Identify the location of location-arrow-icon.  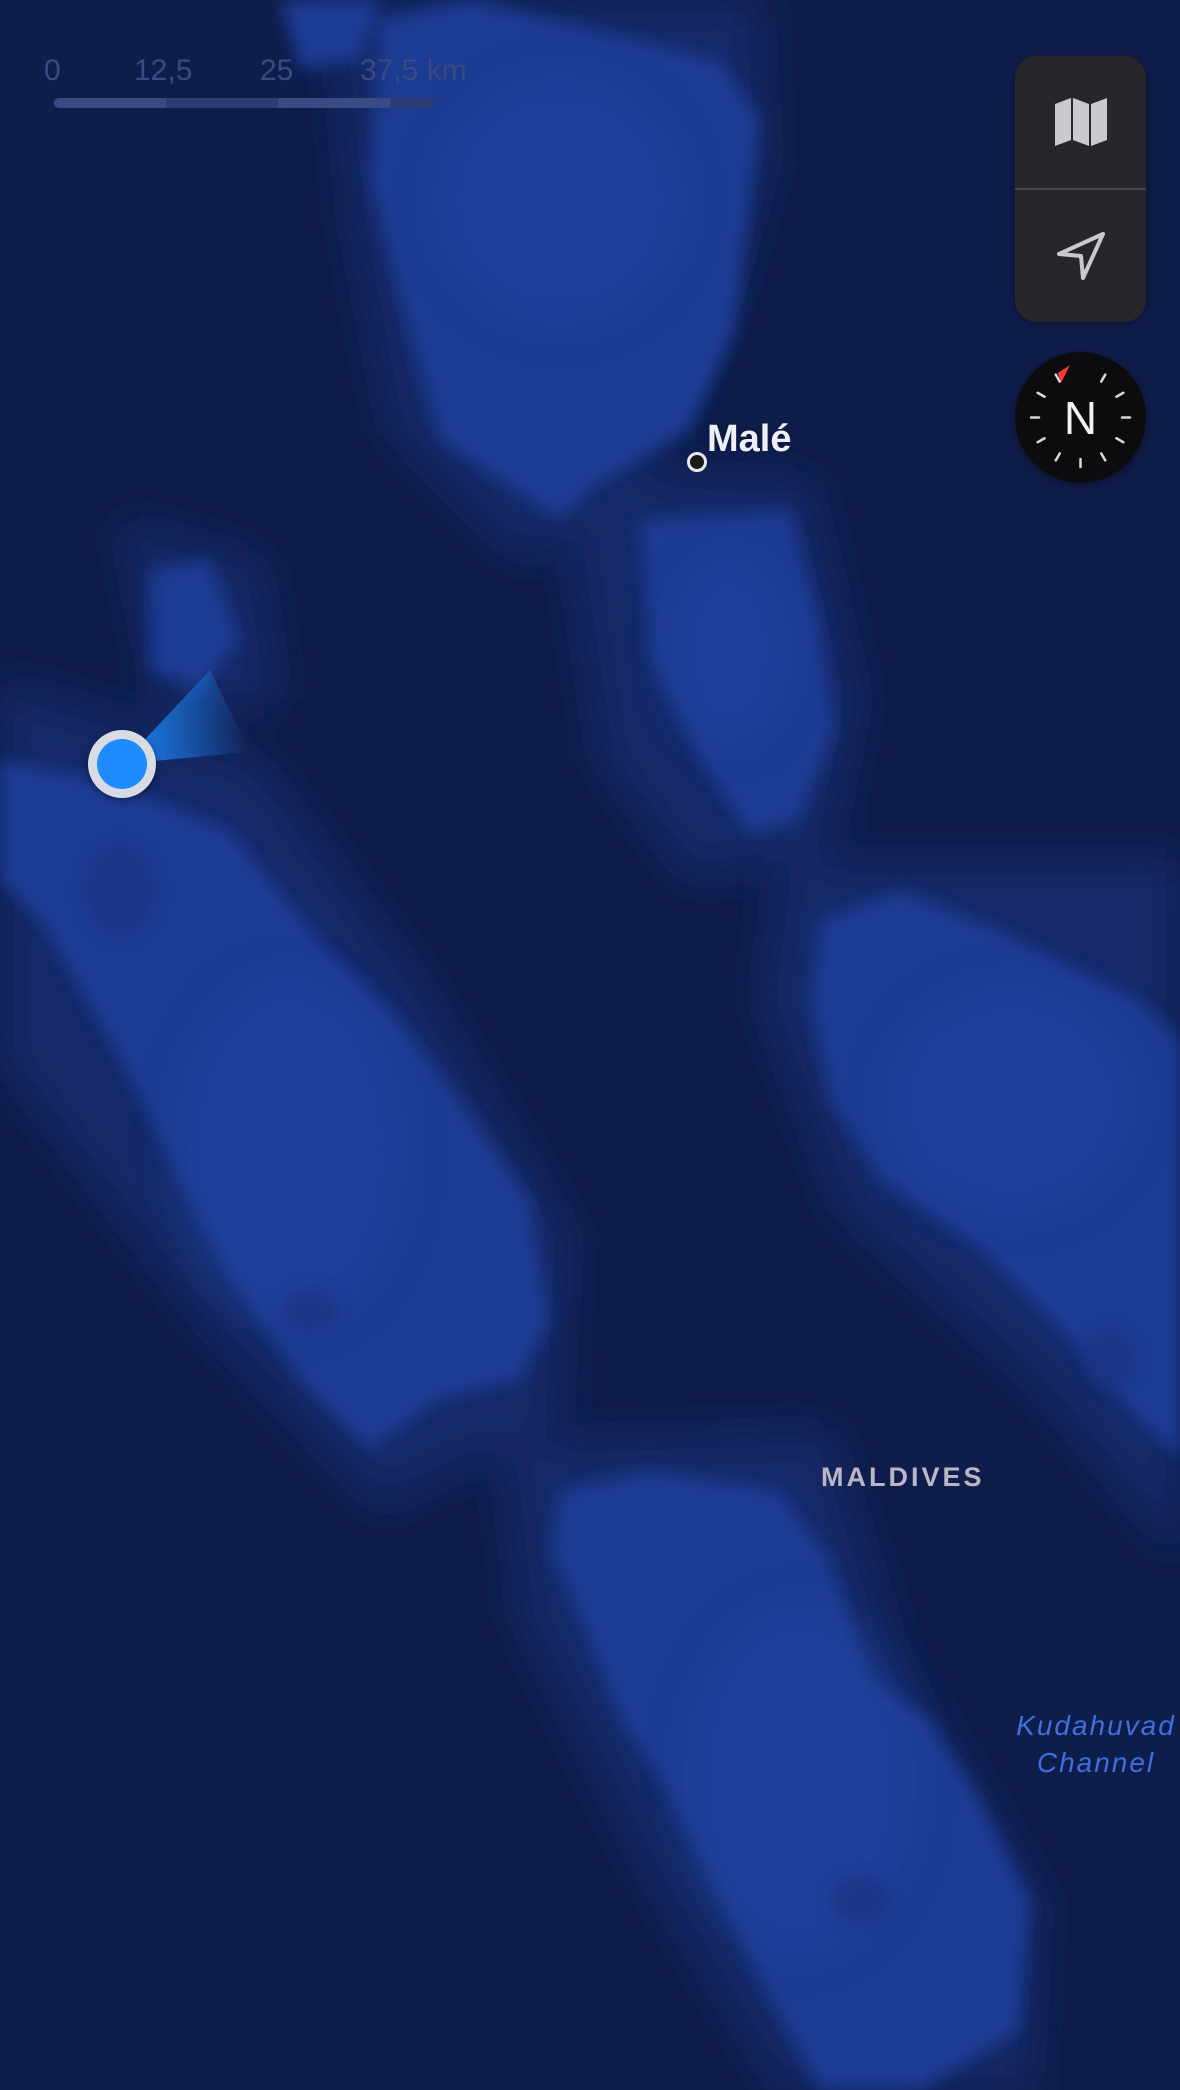
(1080, 256).